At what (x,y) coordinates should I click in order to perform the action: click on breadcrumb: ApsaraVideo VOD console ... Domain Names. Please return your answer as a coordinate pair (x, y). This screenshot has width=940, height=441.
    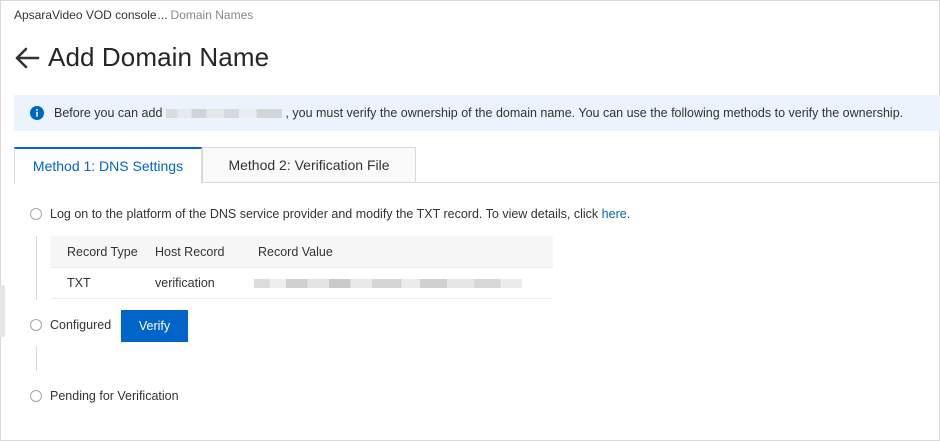
    Looking at the image, I should click on (133, 15).